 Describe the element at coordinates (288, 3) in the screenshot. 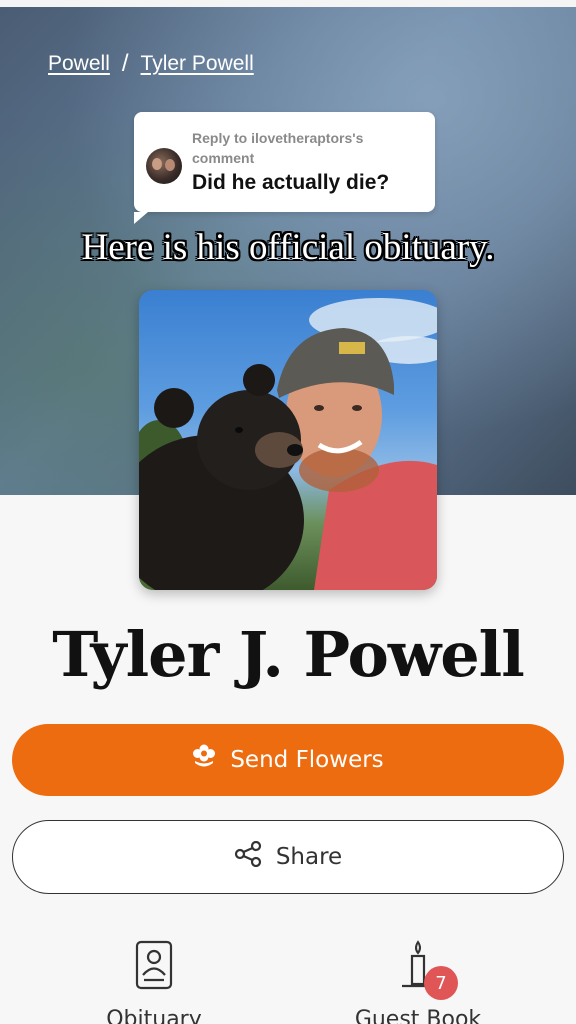

I see `top-bar` at that location.